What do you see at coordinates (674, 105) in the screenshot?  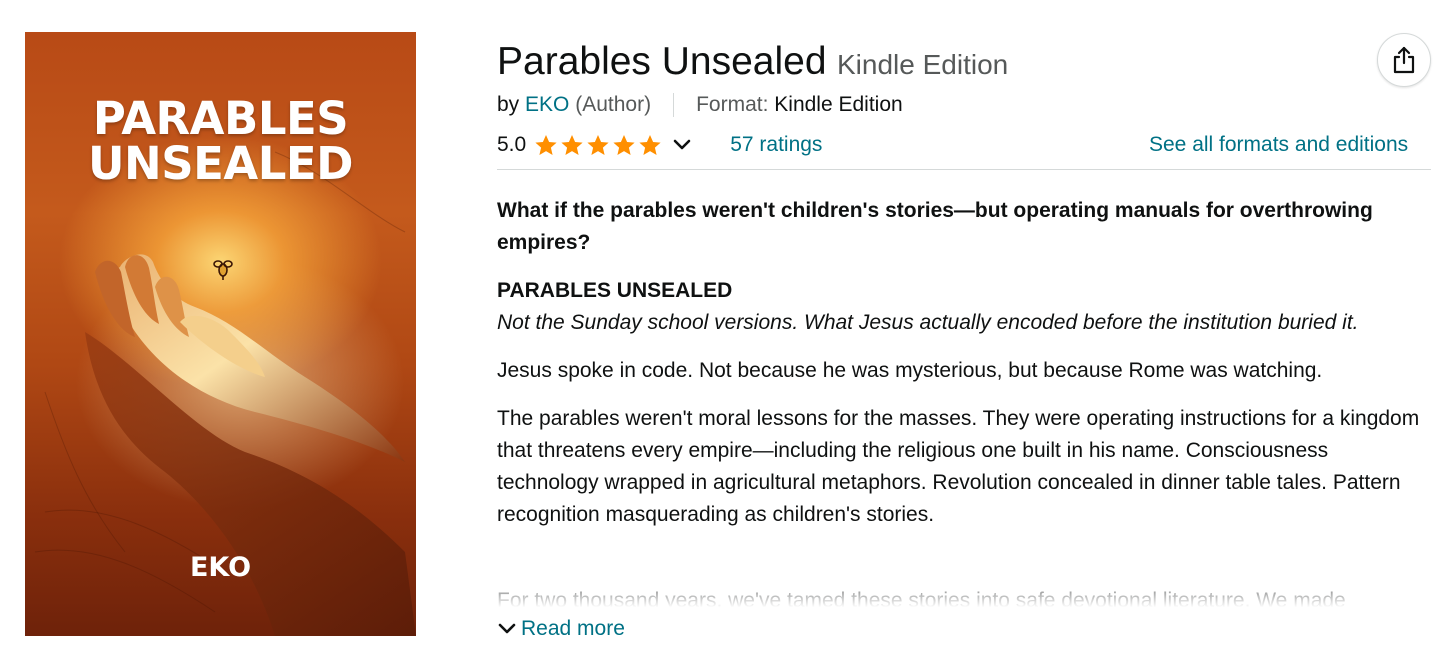 I see `byline-divider` at bounding box center [674, 105].